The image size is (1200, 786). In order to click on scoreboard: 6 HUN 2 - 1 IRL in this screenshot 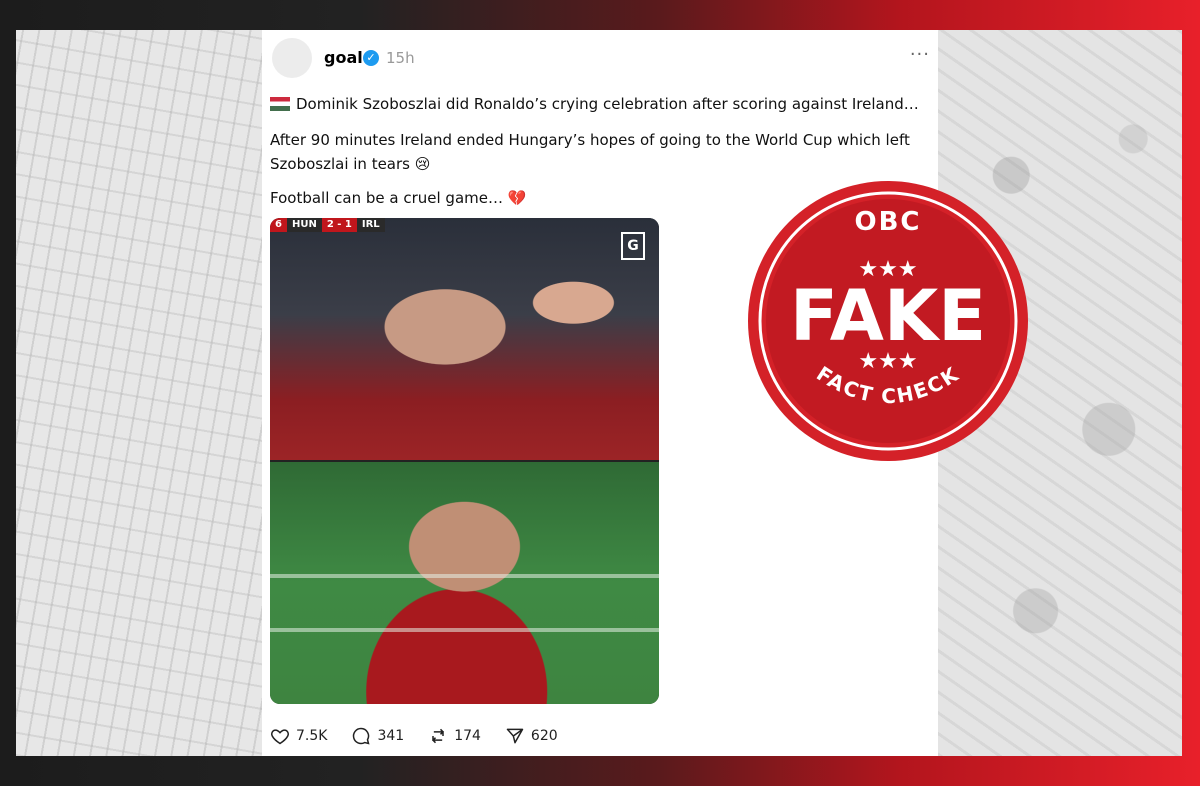, I will do `click(327, 225)`.